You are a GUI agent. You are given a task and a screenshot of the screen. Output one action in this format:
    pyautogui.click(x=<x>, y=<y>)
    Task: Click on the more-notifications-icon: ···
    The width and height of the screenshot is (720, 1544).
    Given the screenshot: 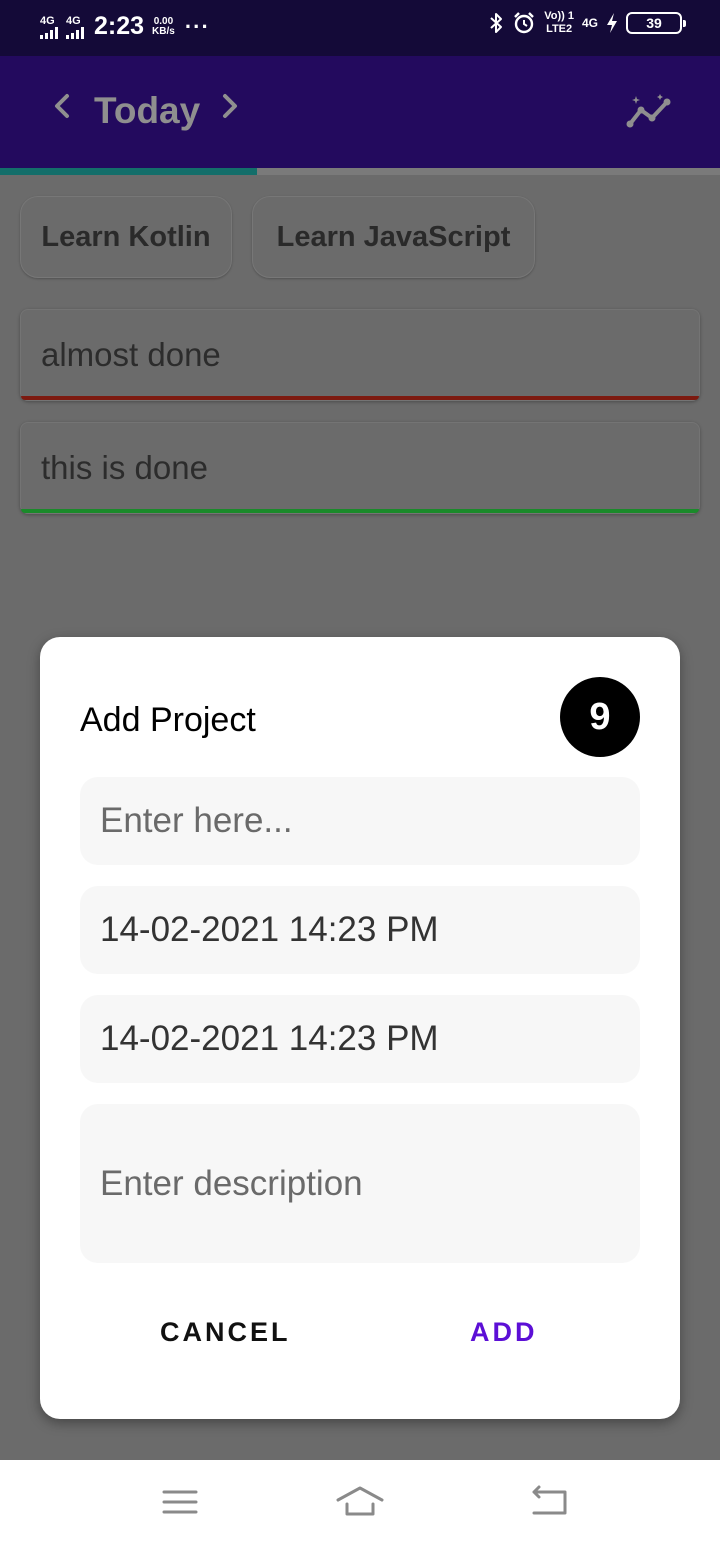 What is the action you would take?
    pyautogui.click(x=197, y=26)
    